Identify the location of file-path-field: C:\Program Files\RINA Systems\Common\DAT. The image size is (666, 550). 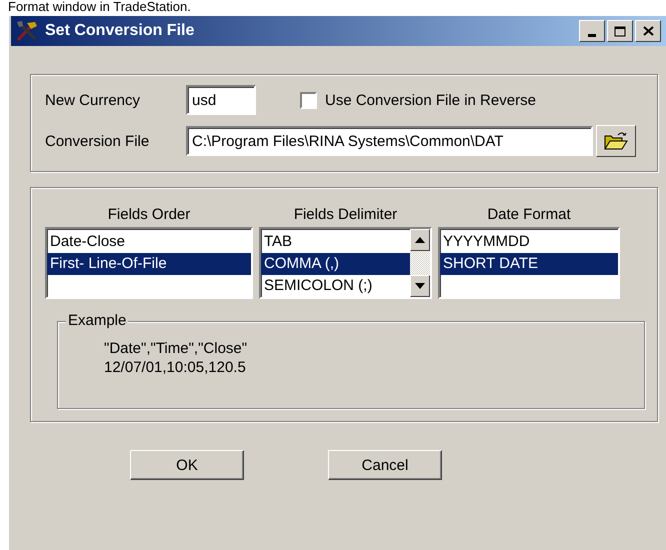
(389, 141).